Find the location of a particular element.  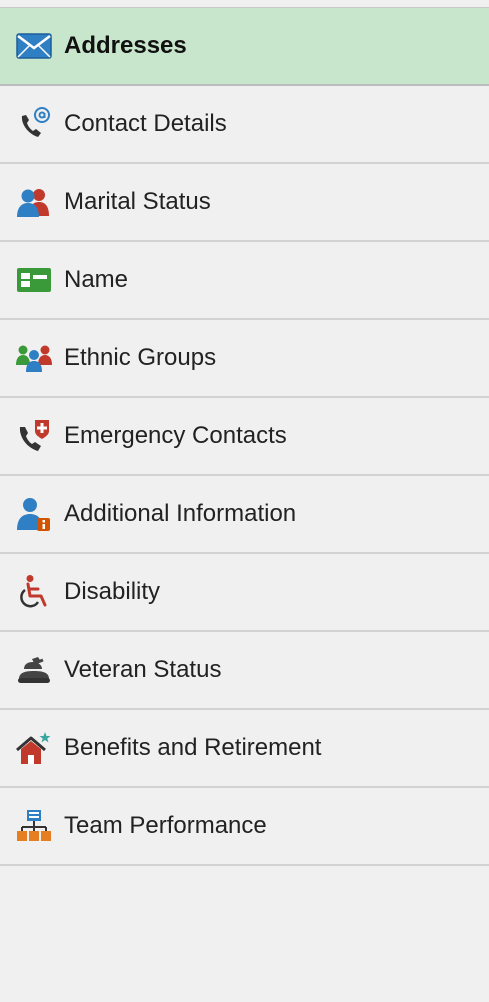

nav-item-emergency-contacts: Emergency Contacts is located at coordinates (244, 437).